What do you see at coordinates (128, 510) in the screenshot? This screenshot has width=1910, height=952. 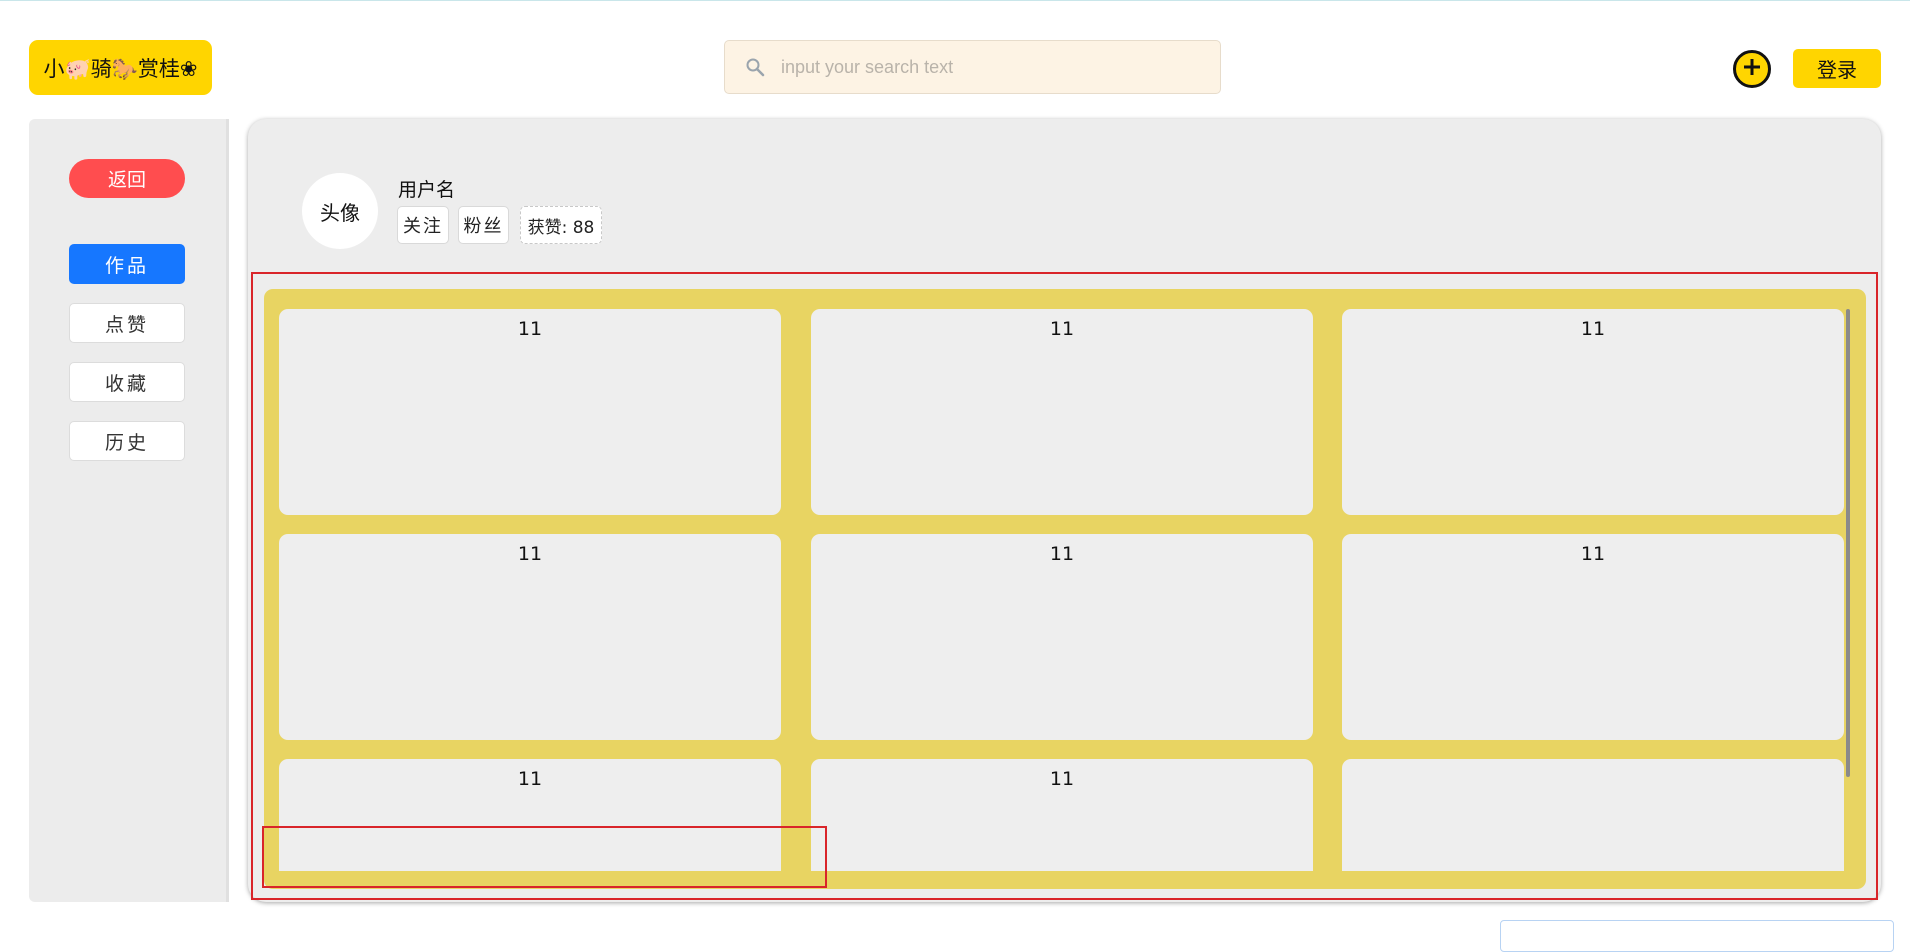 I see `sidebar: 返回 作品 点赞 收藏 历史` at bounding box center [128, 510].